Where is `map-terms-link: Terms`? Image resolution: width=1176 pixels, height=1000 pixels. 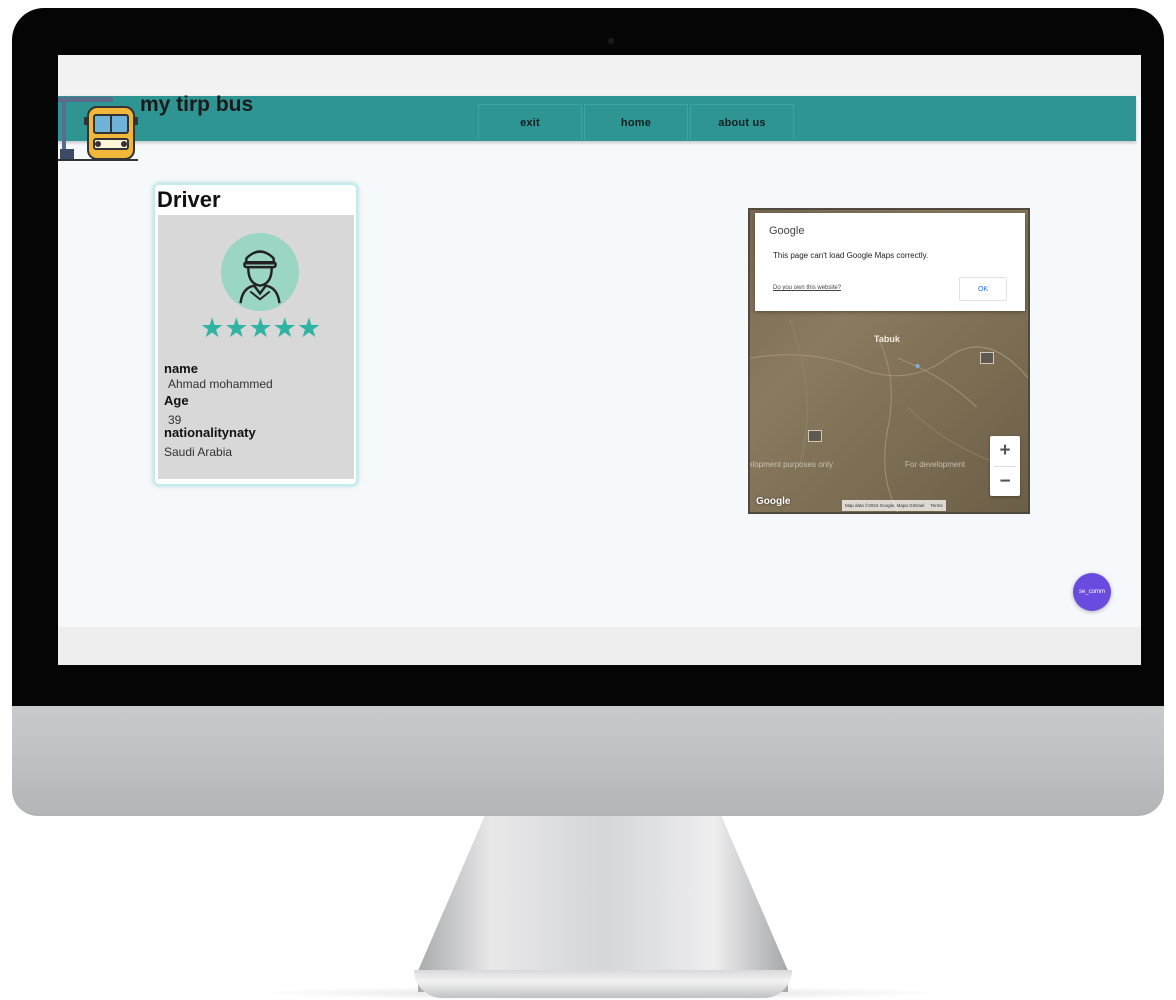
map-terms-link: Terms is located at coordinates (936, 505).